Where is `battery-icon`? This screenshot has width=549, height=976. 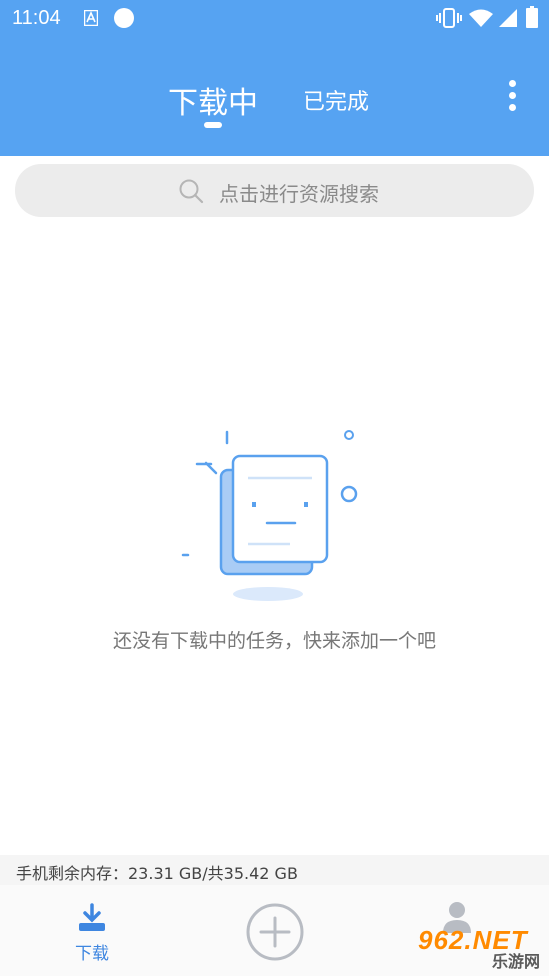 battery-icon is located at coordinates (532, 19).